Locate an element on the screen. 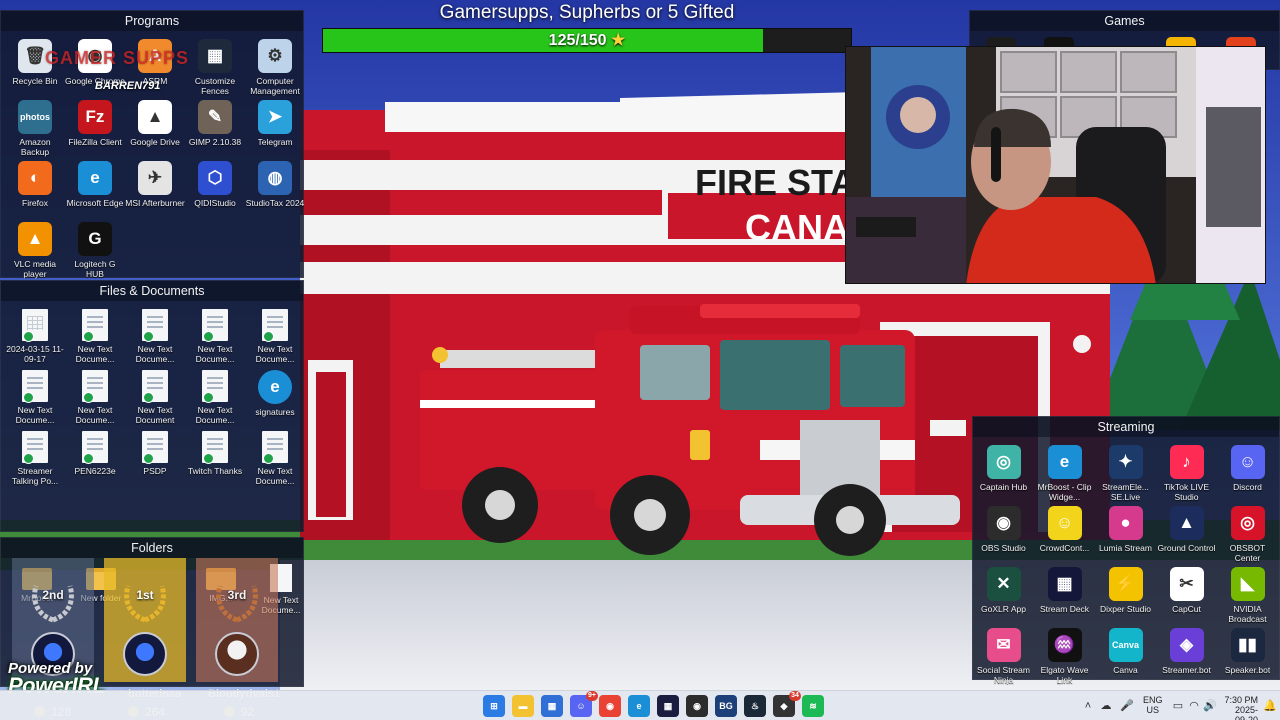 Image resolution: width=1280 pixels, height=720 pixels. desktop-shortcut-nvidia-broadcast: ◣ NVIDIA Broadcast is located at coordinates (1247, 593).